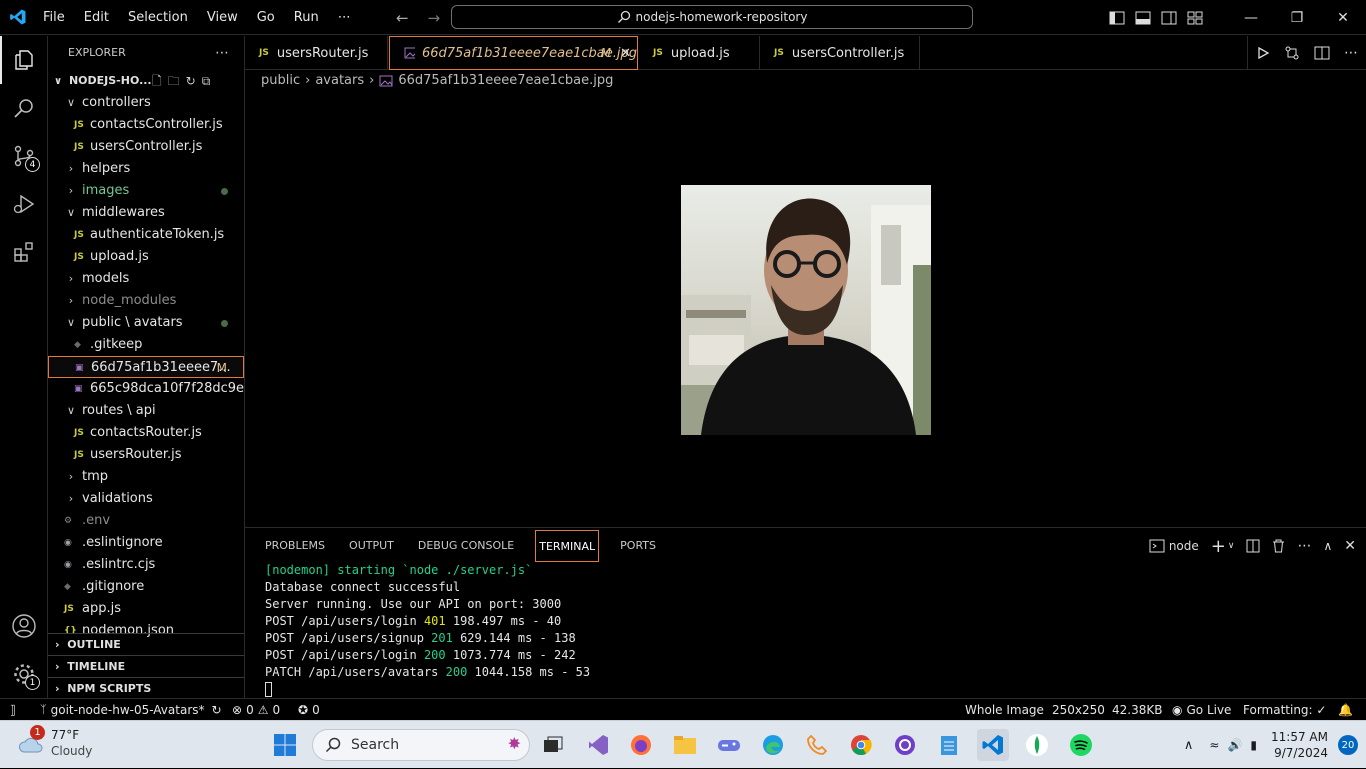  Describe the element at coordinates (146, 565) in the screenshot. I see `tree-item: ◉ .eslintrc.cjs` at that location.